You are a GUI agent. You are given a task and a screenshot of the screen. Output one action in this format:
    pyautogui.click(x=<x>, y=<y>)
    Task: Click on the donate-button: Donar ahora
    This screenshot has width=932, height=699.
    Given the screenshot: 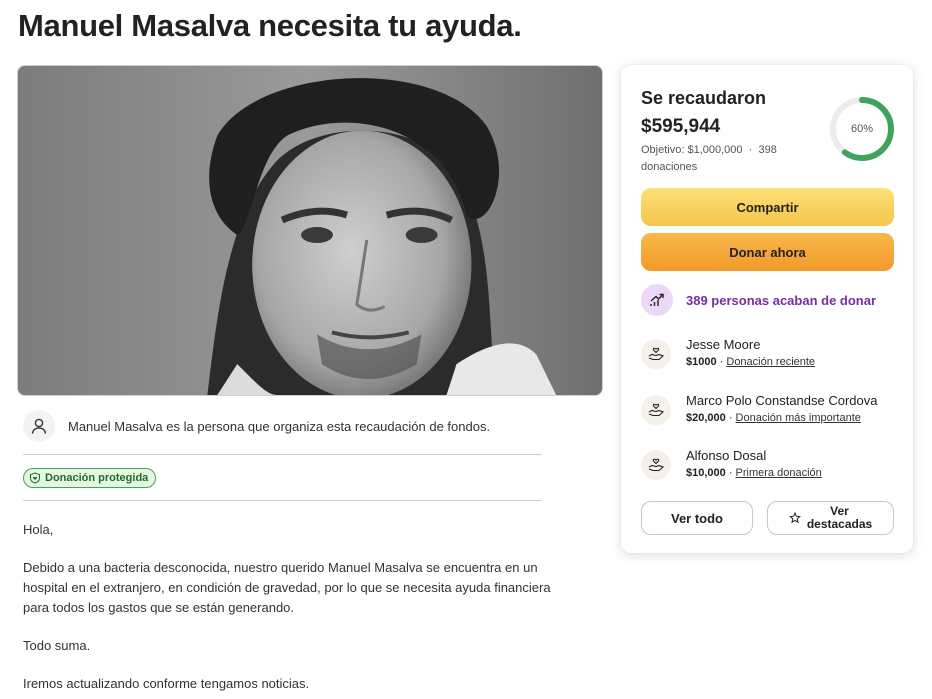 What is the action you would take?
    pyautogui.click(x=767, y=252)
    